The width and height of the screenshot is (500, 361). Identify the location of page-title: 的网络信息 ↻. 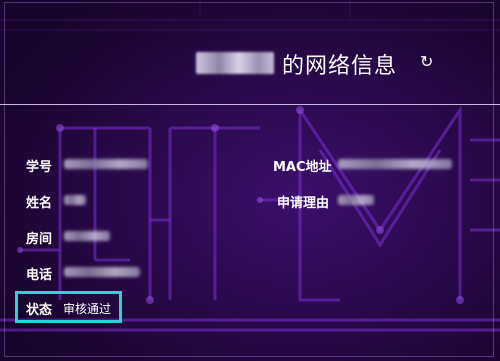
(250, 60).